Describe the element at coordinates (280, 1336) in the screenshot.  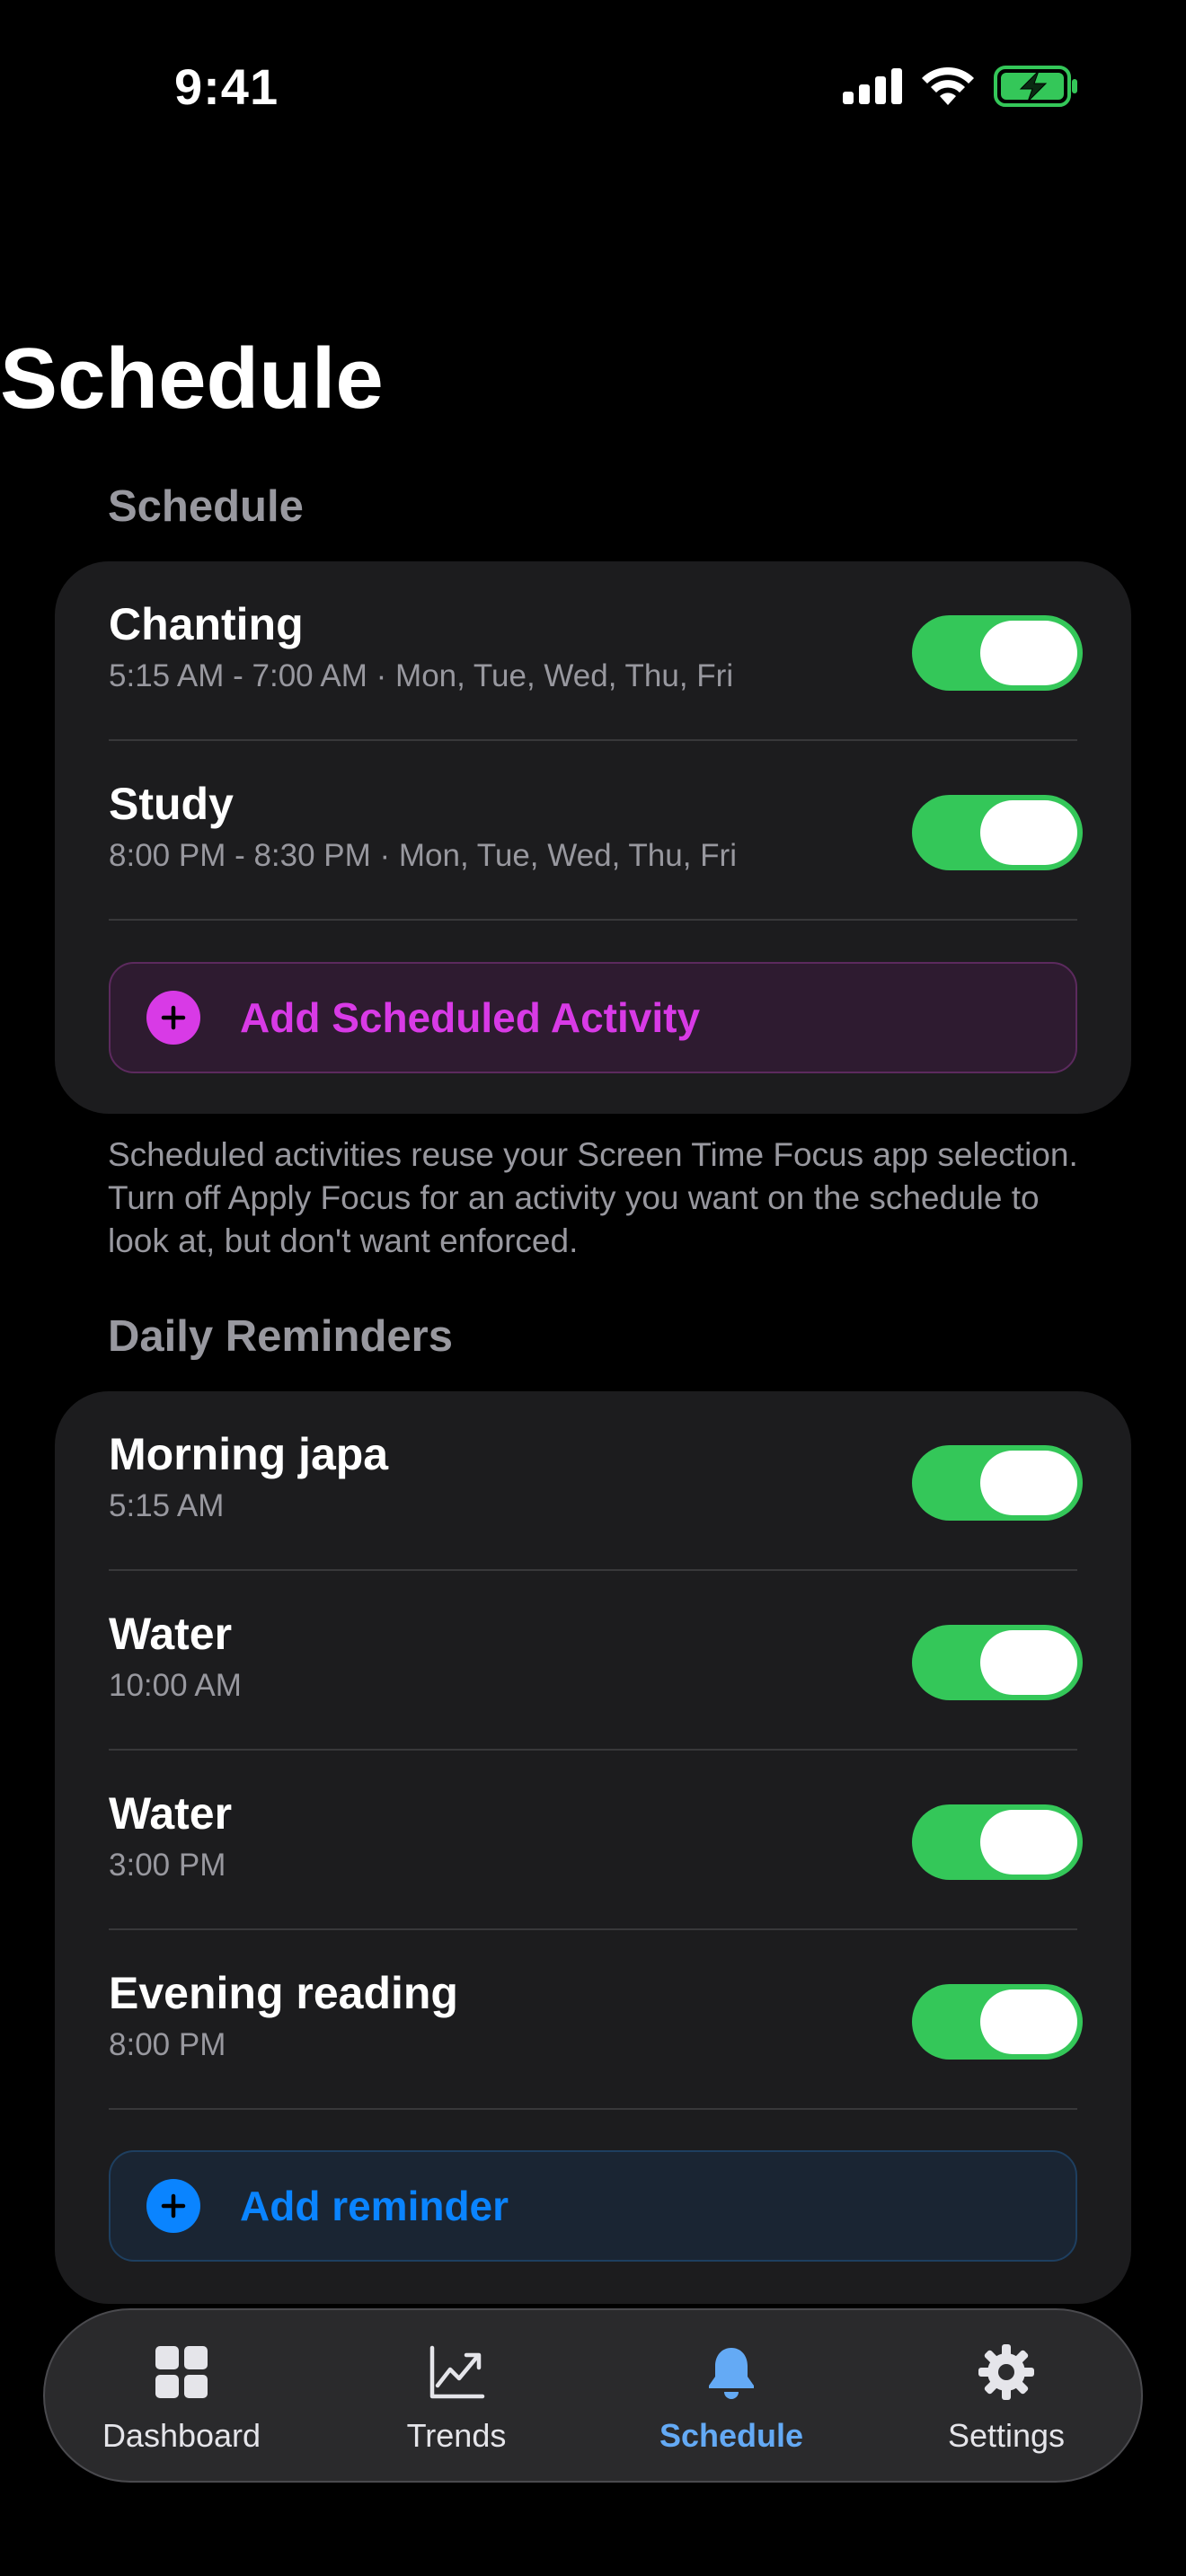
I see `reminders-section-header: Daily Reminders` at that location.